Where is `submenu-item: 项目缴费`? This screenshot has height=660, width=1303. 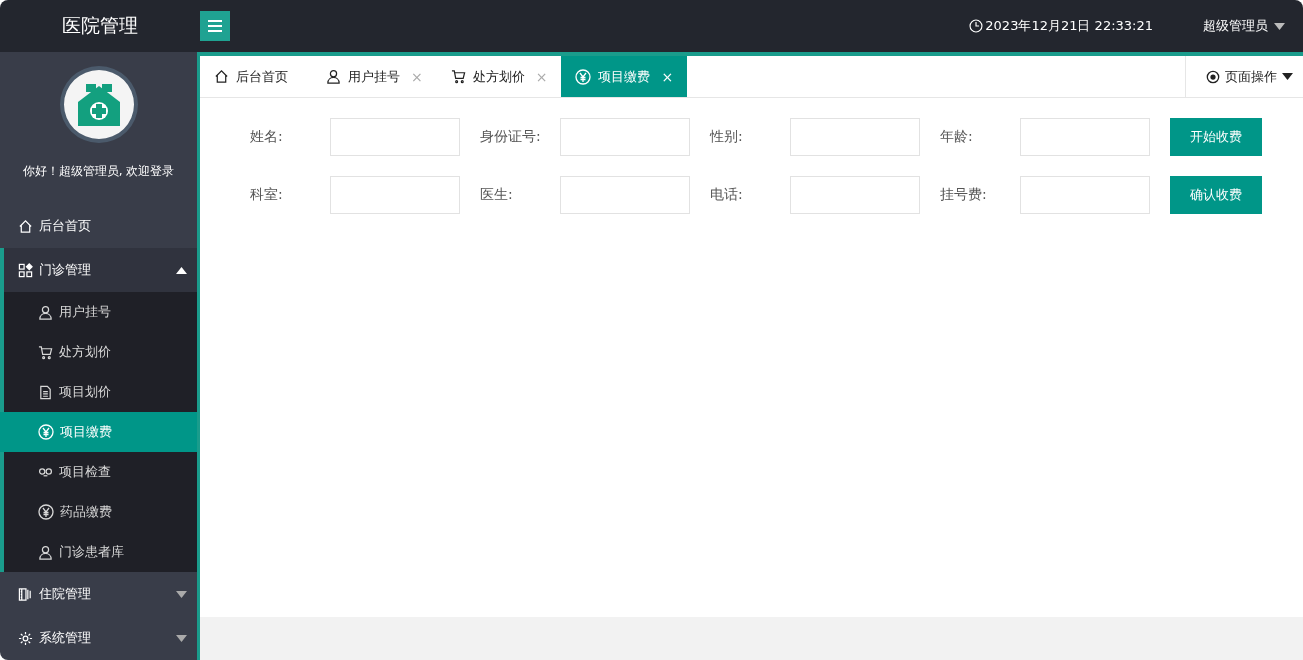
submenu-item: 项目缴费 is located at coordinates (98, 432).